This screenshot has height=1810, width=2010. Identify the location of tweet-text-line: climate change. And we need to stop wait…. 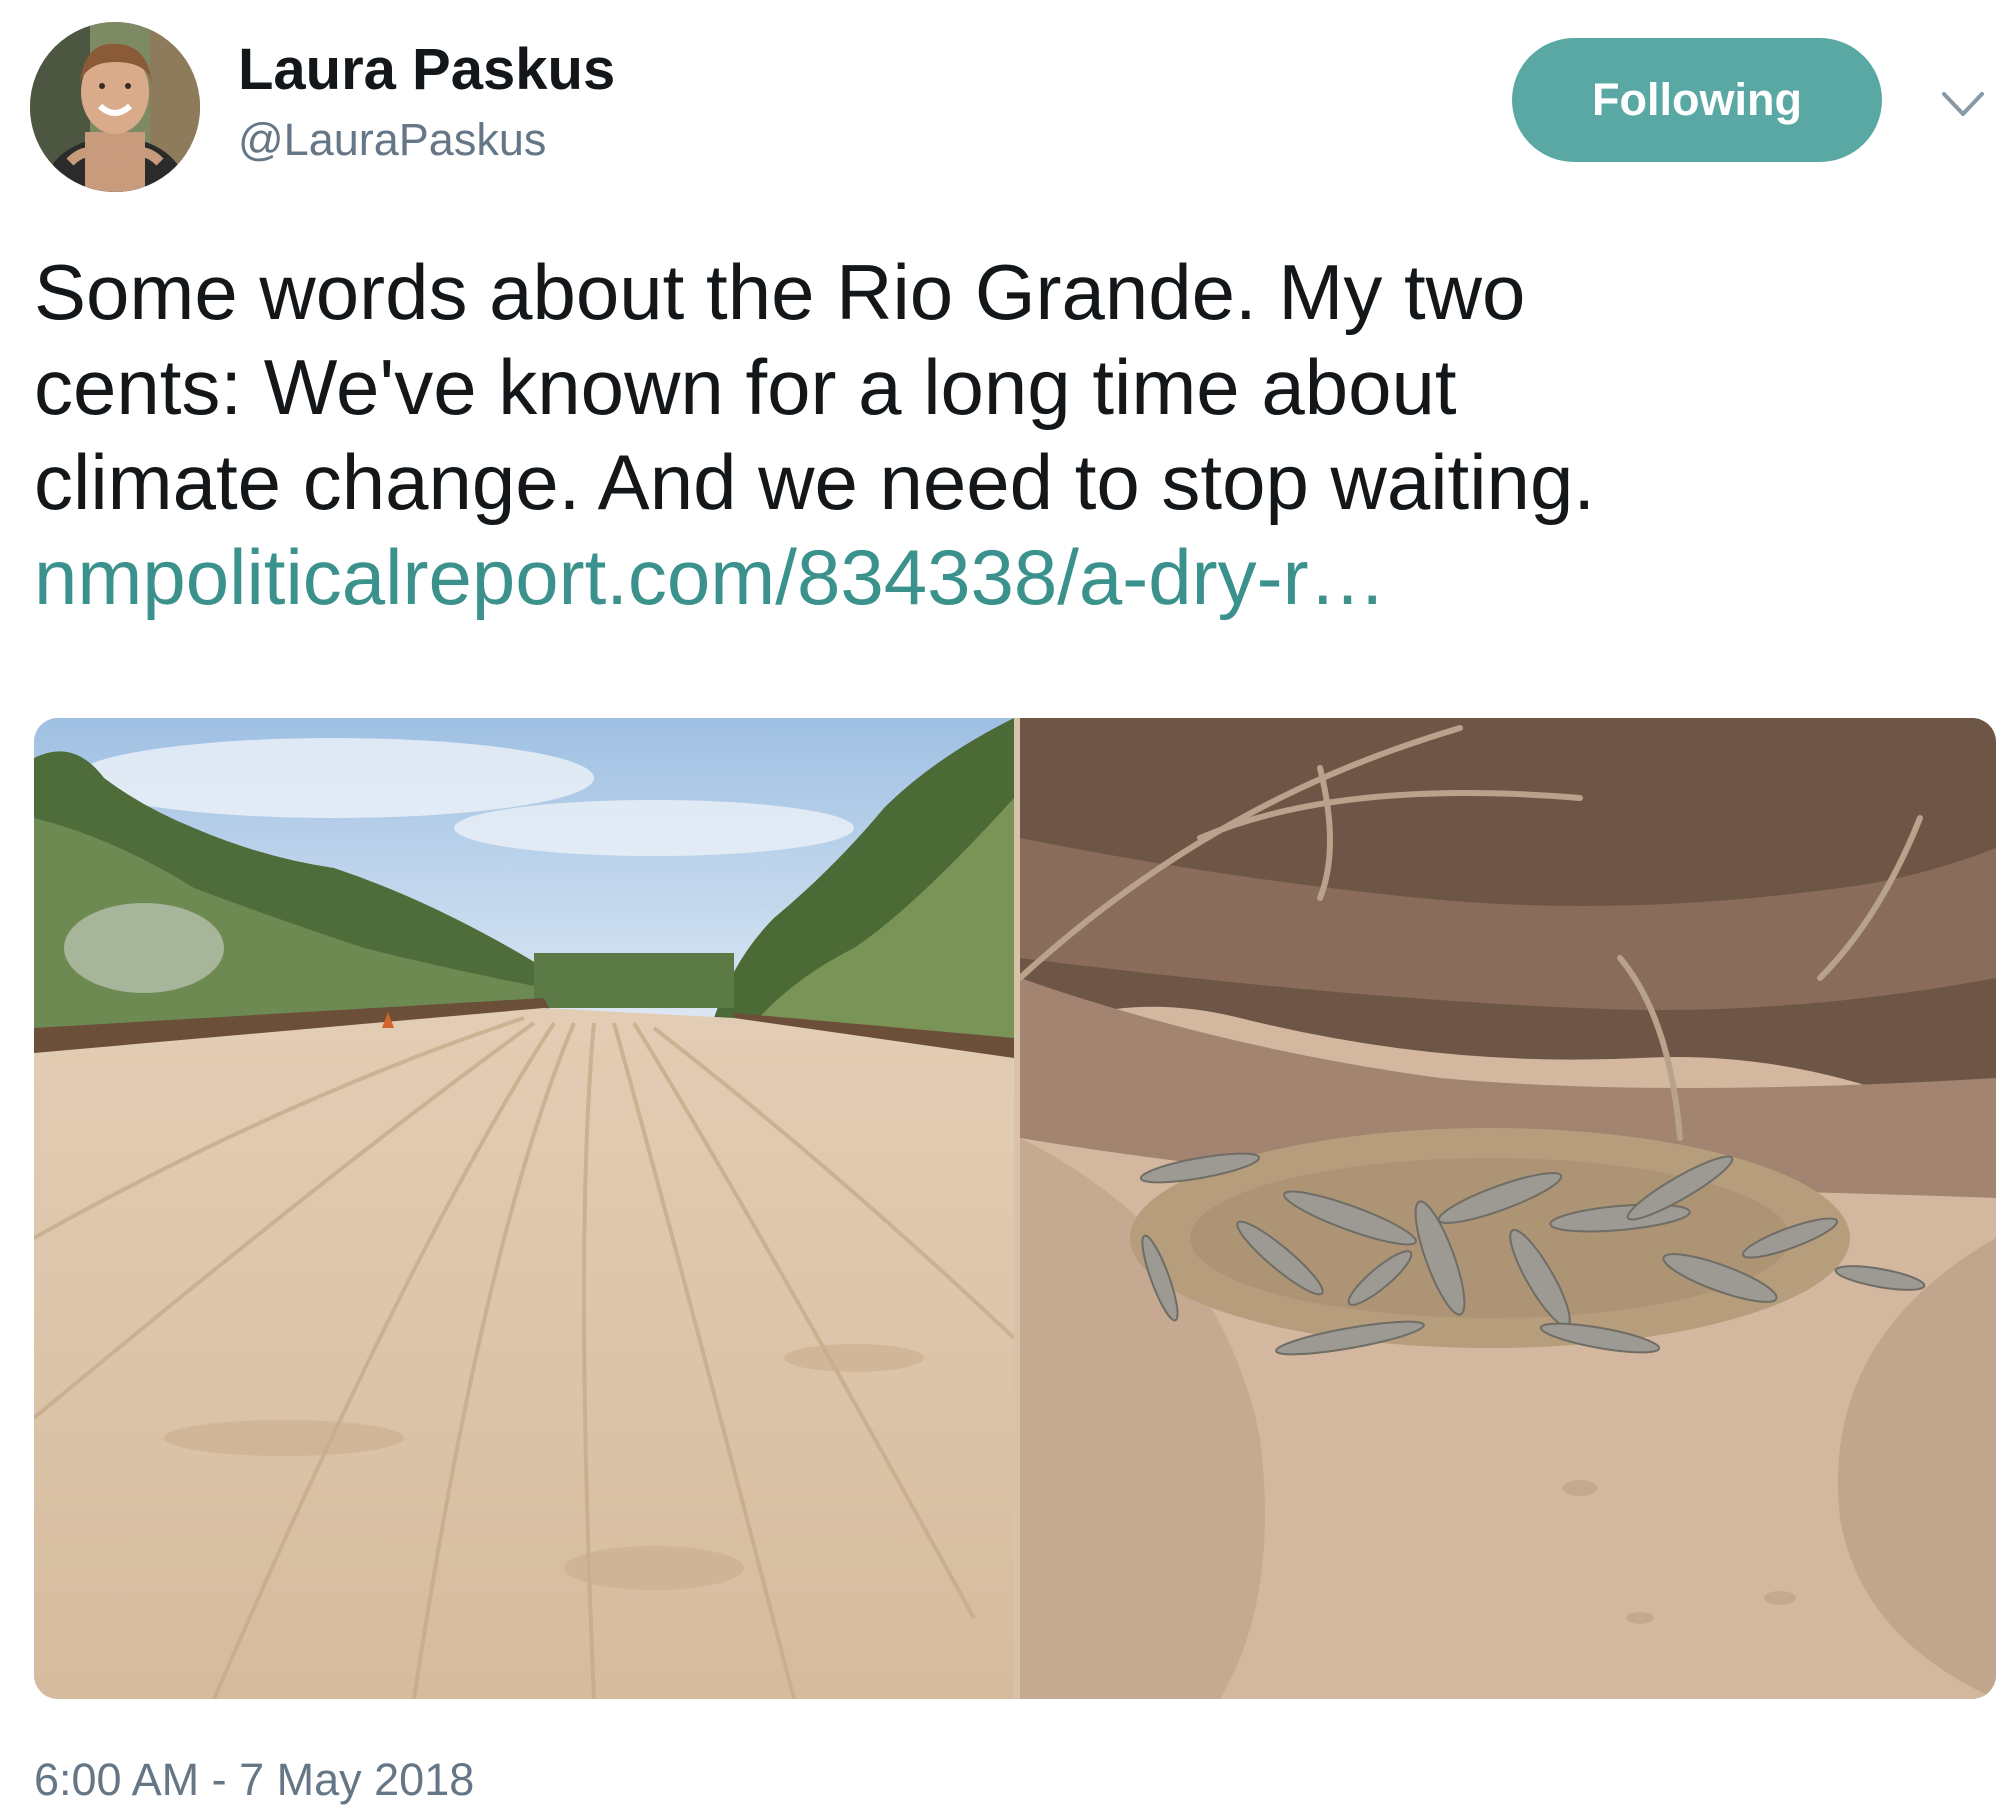
(814, 482).